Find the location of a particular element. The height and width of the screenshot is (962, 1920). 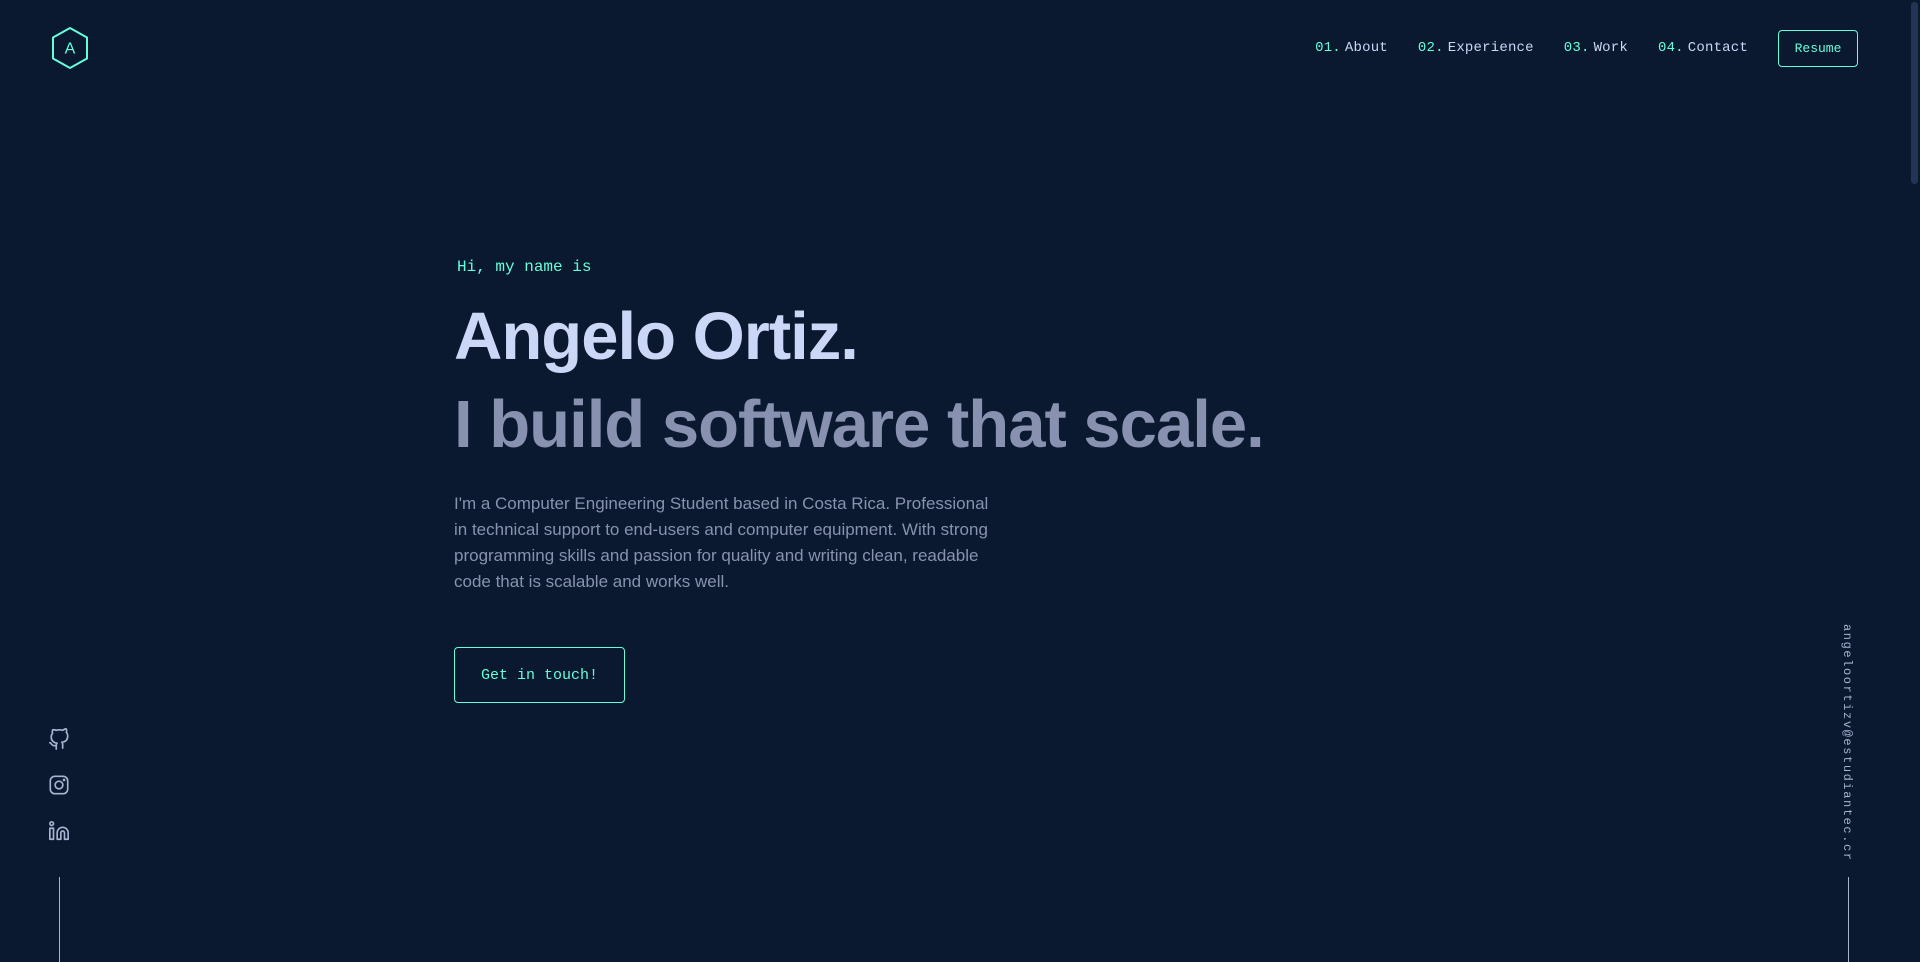

hero-greeting: Hi, my name is is located at coordinates (524, 267).